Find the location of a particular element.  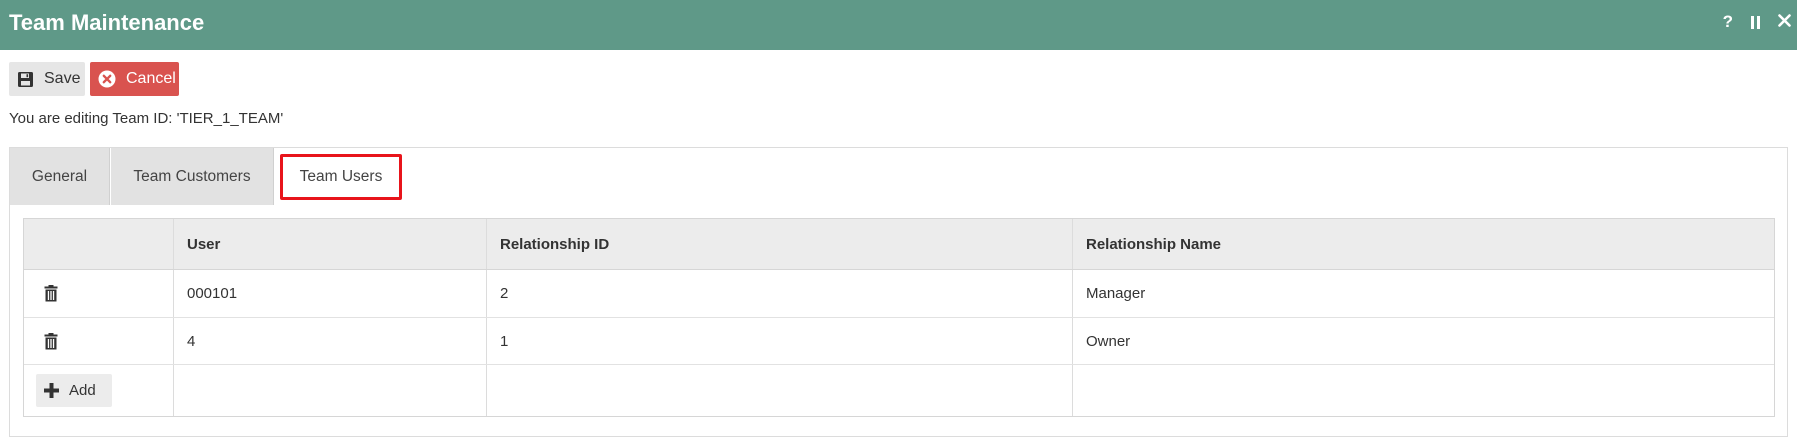

save-button: Save is located at coordinates (47, 79).